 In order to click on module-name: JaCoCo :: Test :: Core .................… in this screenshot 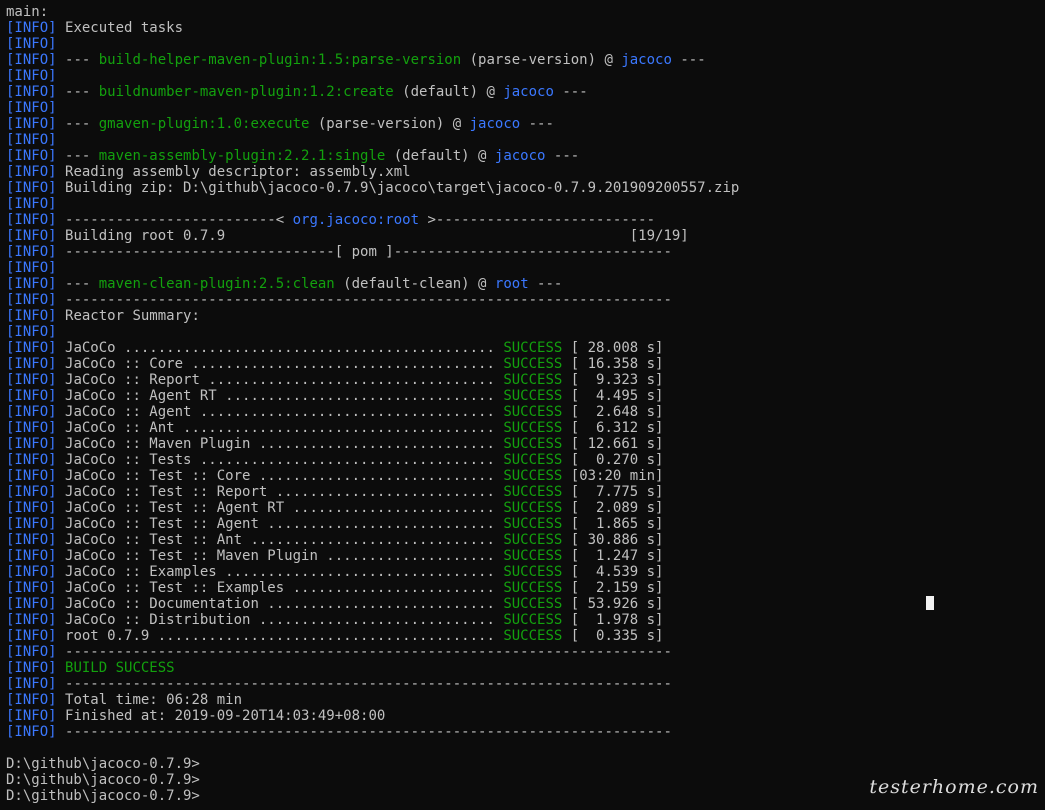, I will do `click(280, 476)`.